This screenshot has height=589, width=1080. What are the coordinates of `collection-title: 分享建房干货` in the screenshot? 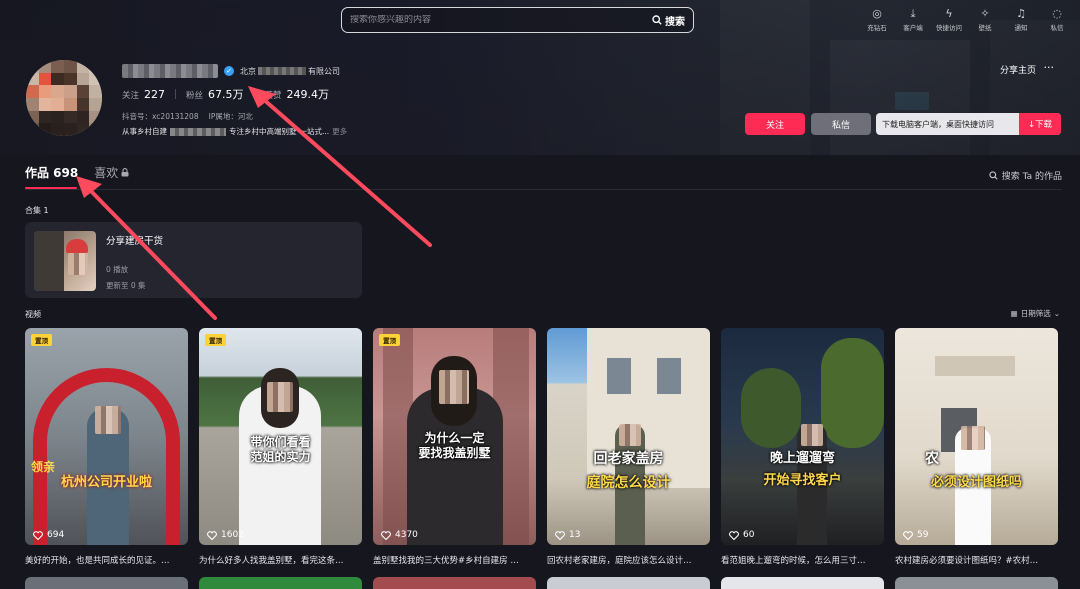 It's located at (135, 241).